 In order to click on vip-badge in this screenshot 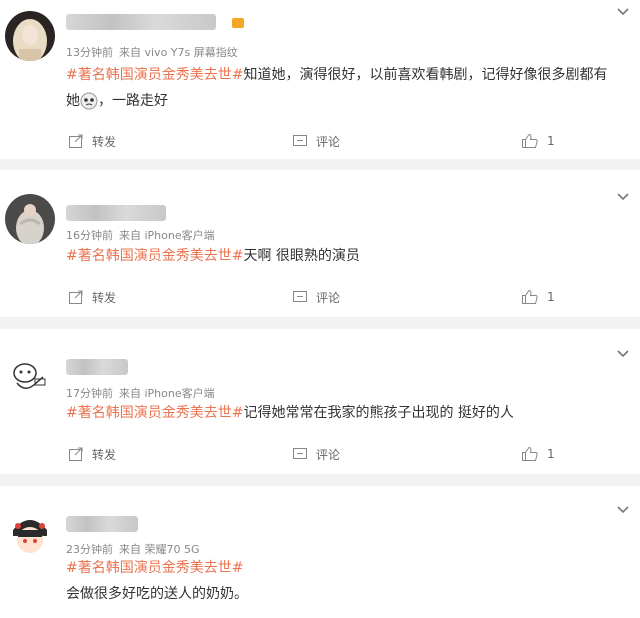, I will do `click(238, 23)`.